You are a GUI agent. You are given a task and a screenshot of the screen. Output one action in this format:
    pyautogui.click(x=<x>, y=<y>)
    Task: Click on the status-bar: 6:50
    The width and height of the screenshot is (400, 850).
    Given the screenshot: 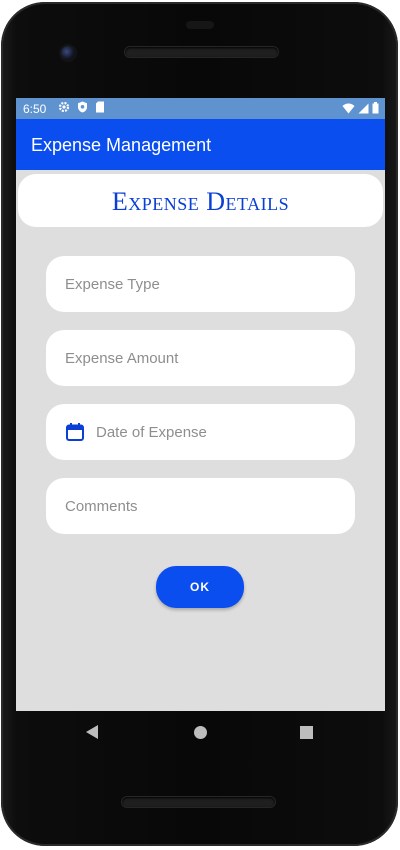 What is the action you would take?
    pyautogui.click(x=200, y=108)
    